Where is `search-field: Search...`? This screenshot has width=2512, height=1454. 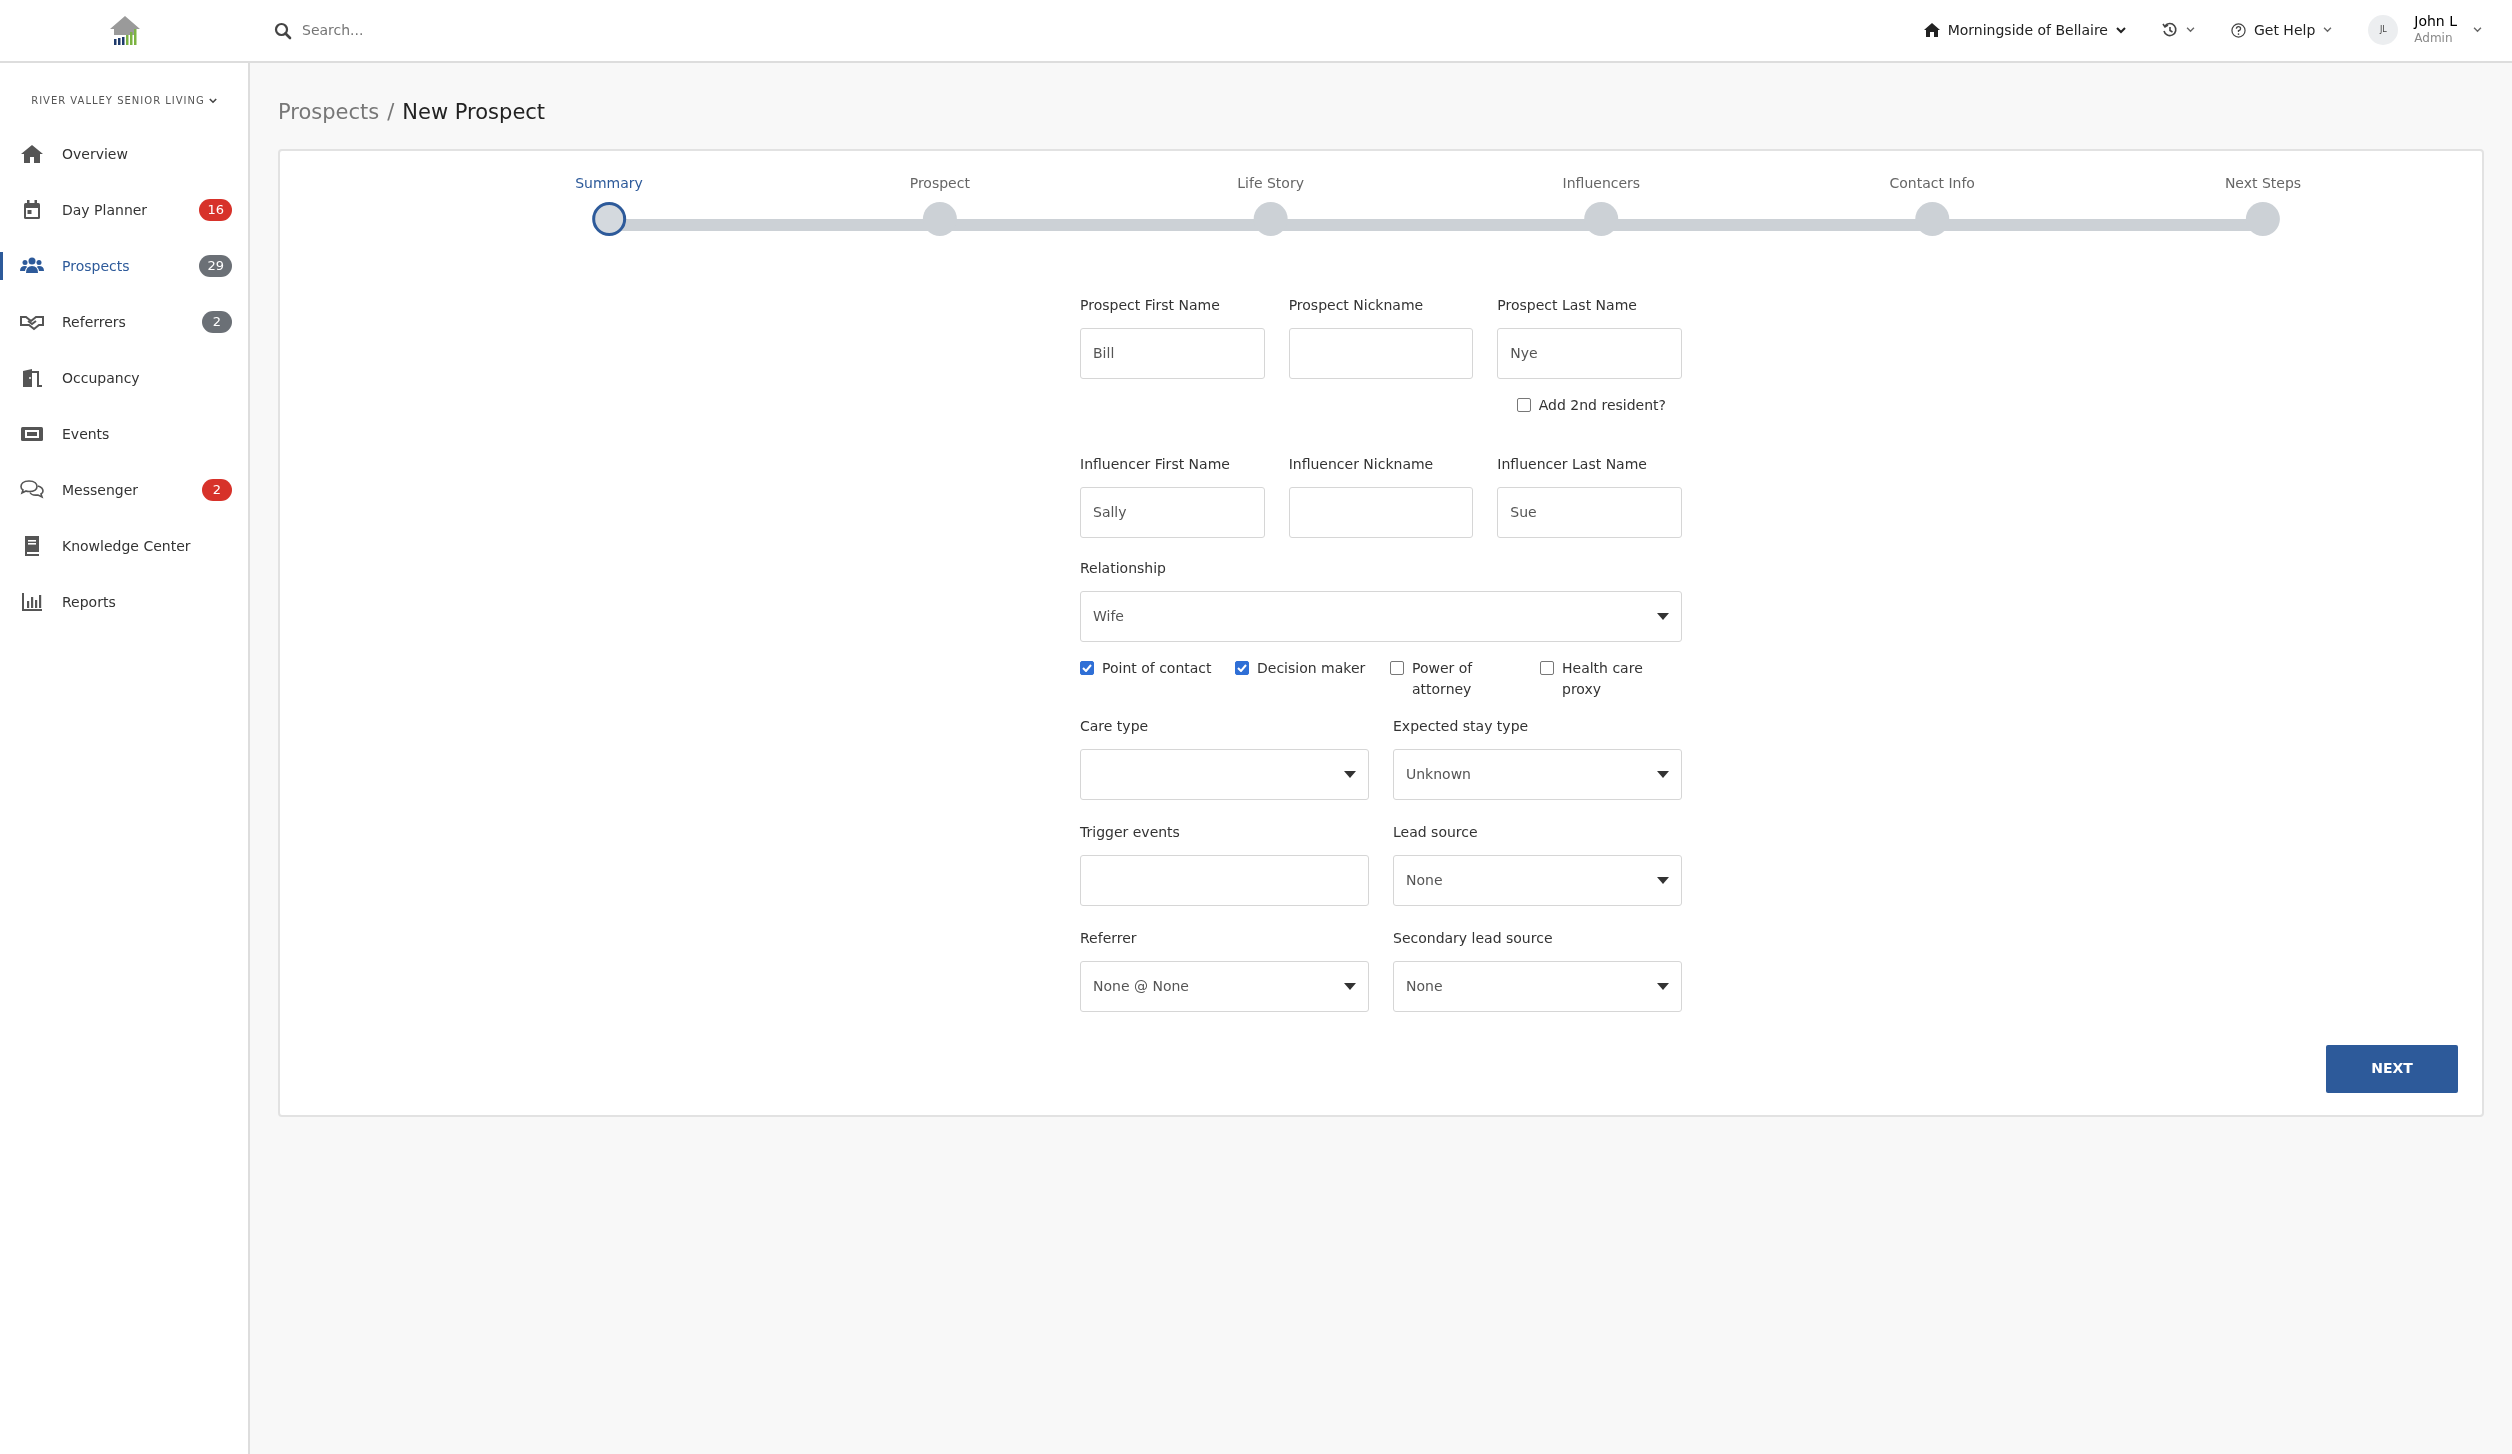
search-field: Search... is located at coordinates (450, 30).